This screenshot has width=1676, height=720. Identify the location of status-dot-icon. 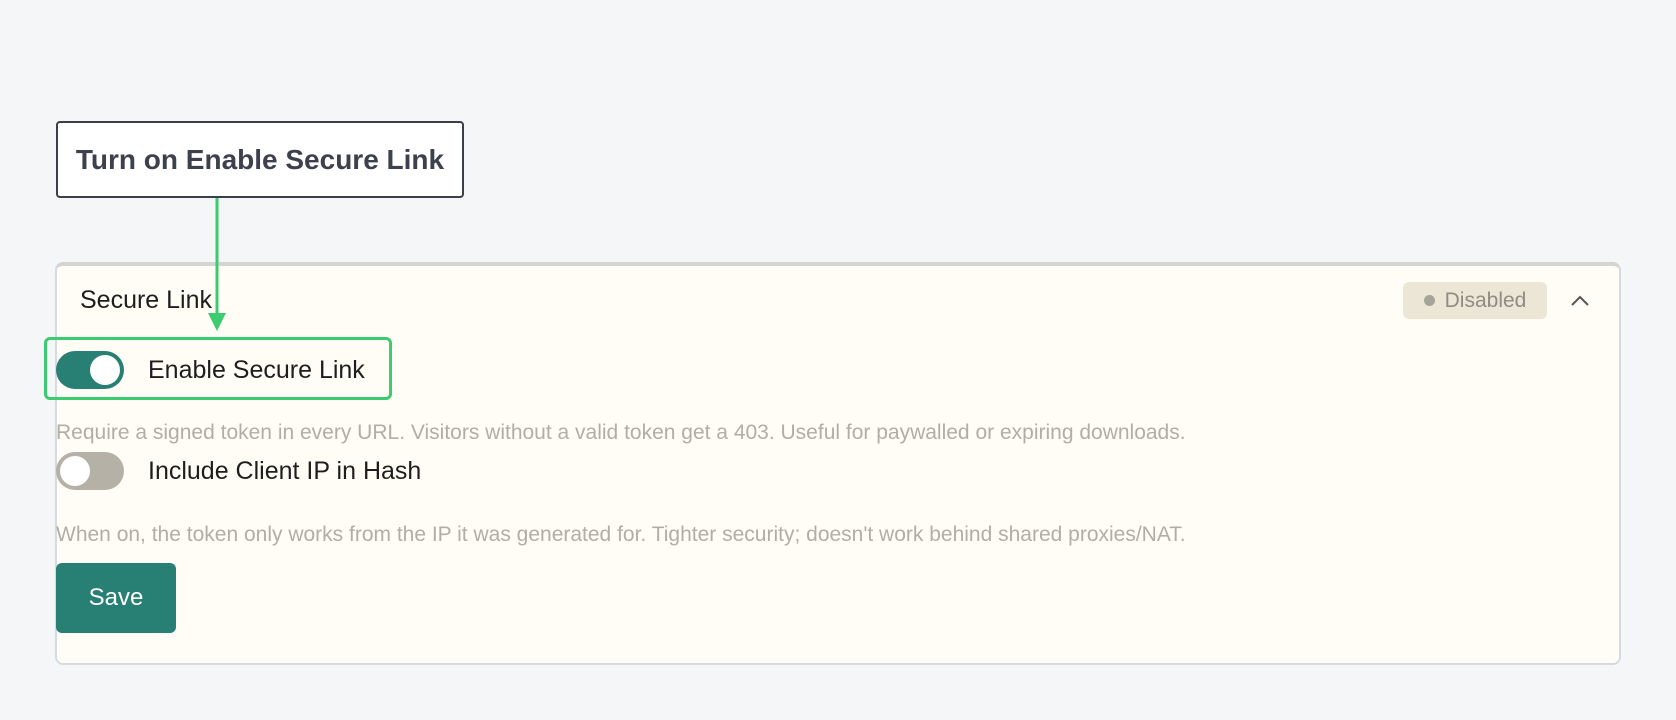
(1429, 300).